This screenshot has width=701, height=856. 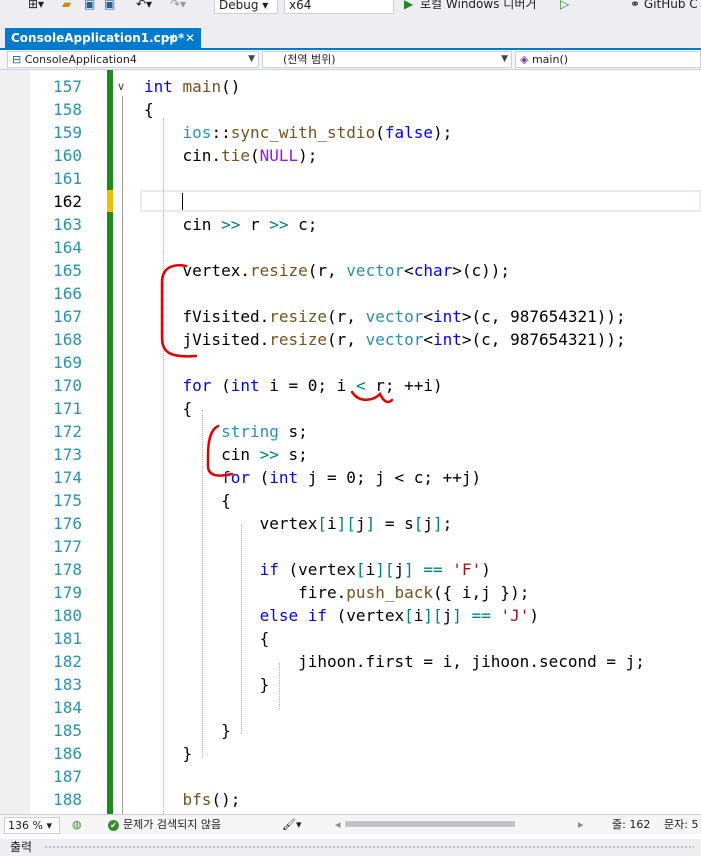 I want to click on tab-consoleapplication1: ConsoleApplication1.cpp* ⊣ ✕, so click(x=103, y=38).